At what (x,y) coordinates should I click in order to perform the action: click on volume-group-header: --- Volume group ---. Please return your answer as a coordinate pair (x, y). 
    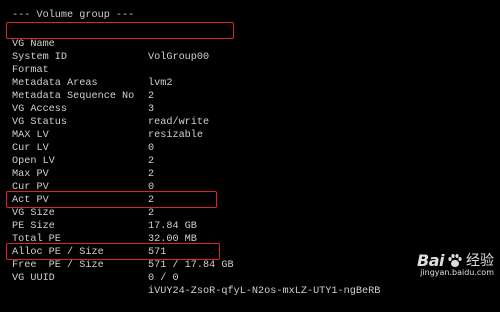
    Looking at the image, I should click on (73, 15).